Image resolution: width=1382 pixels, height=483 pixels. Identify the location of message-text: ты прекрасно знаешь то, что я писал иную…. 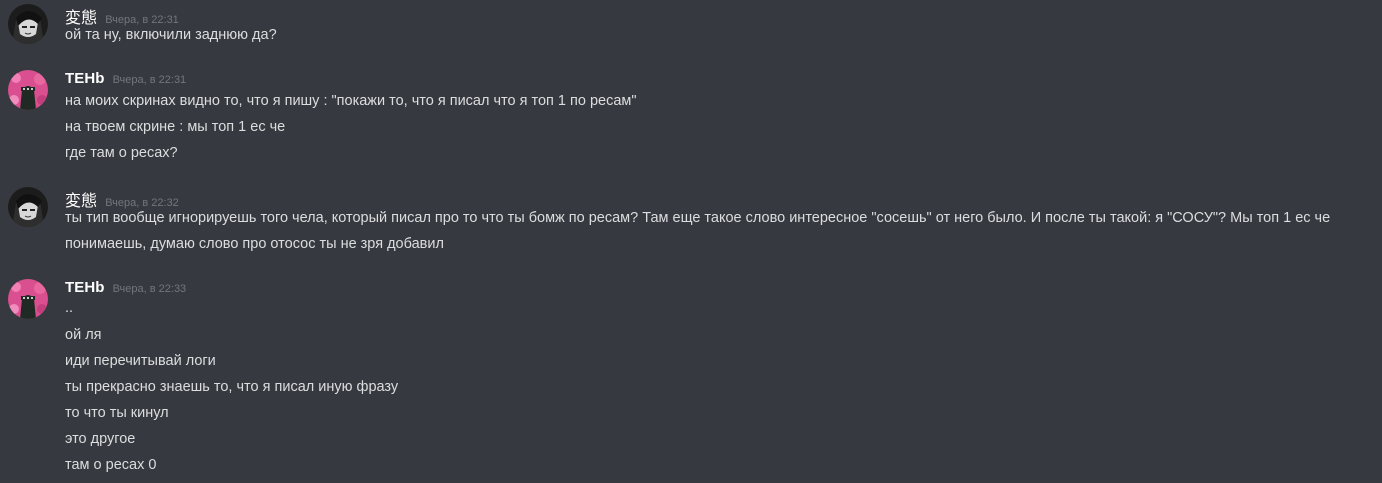
(232, 387).